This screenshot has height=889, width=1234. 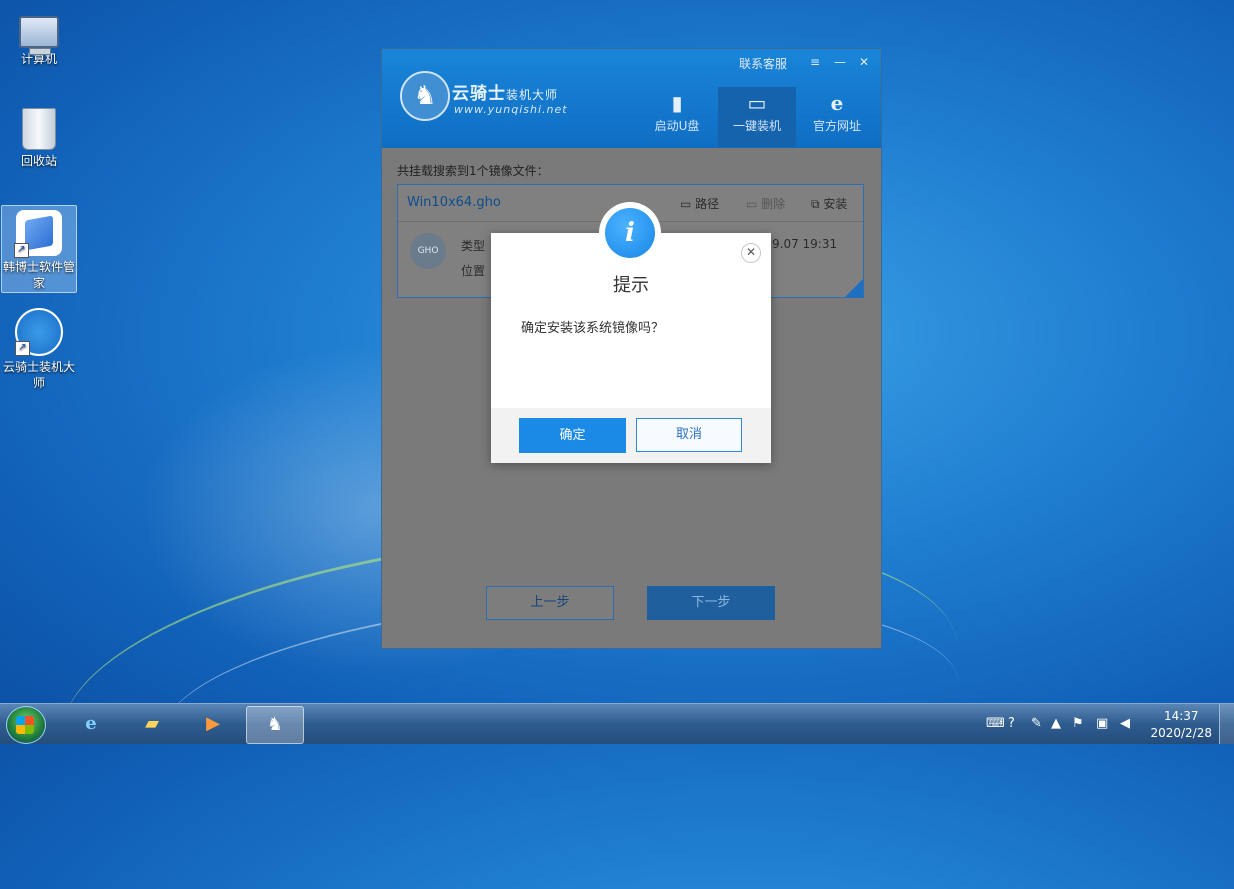 I want to click on dialog-message: 确定安装该系统镜像吗？, so click(x=593, y=328).